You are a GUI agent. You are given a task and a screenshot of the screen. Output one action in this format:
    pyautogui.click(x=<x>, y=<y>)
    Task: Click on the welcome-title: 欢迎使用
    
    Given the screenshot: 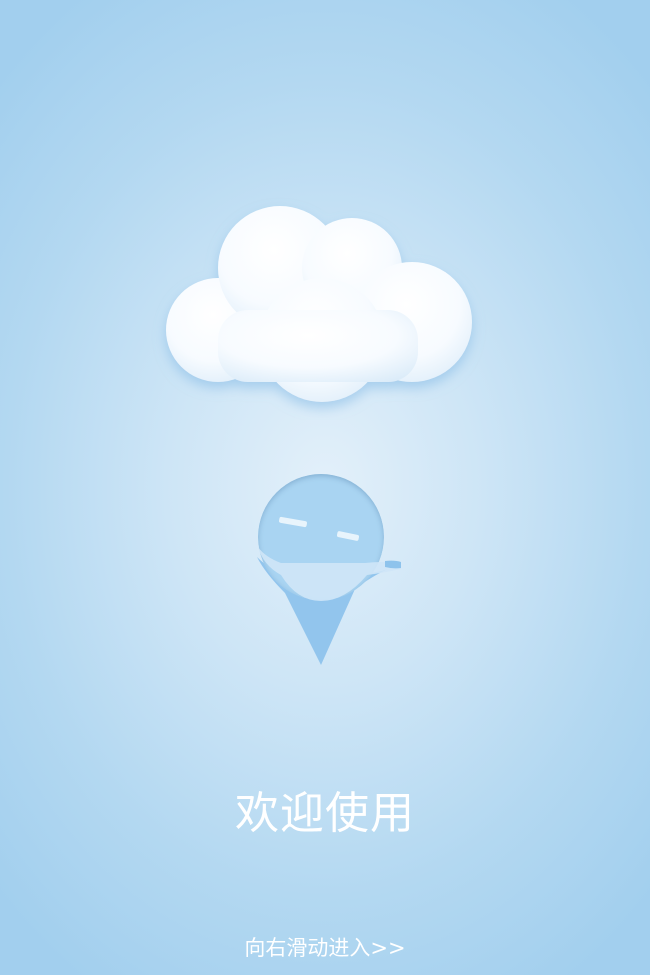 What is the action you would take?
    pyautogui.click(x=325, y=813)
    